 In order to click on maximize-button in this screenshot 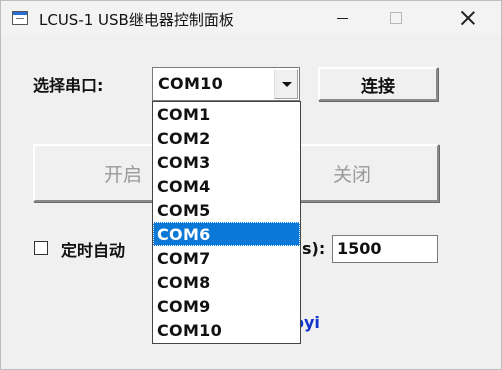, I will do `click(396, 18)`.